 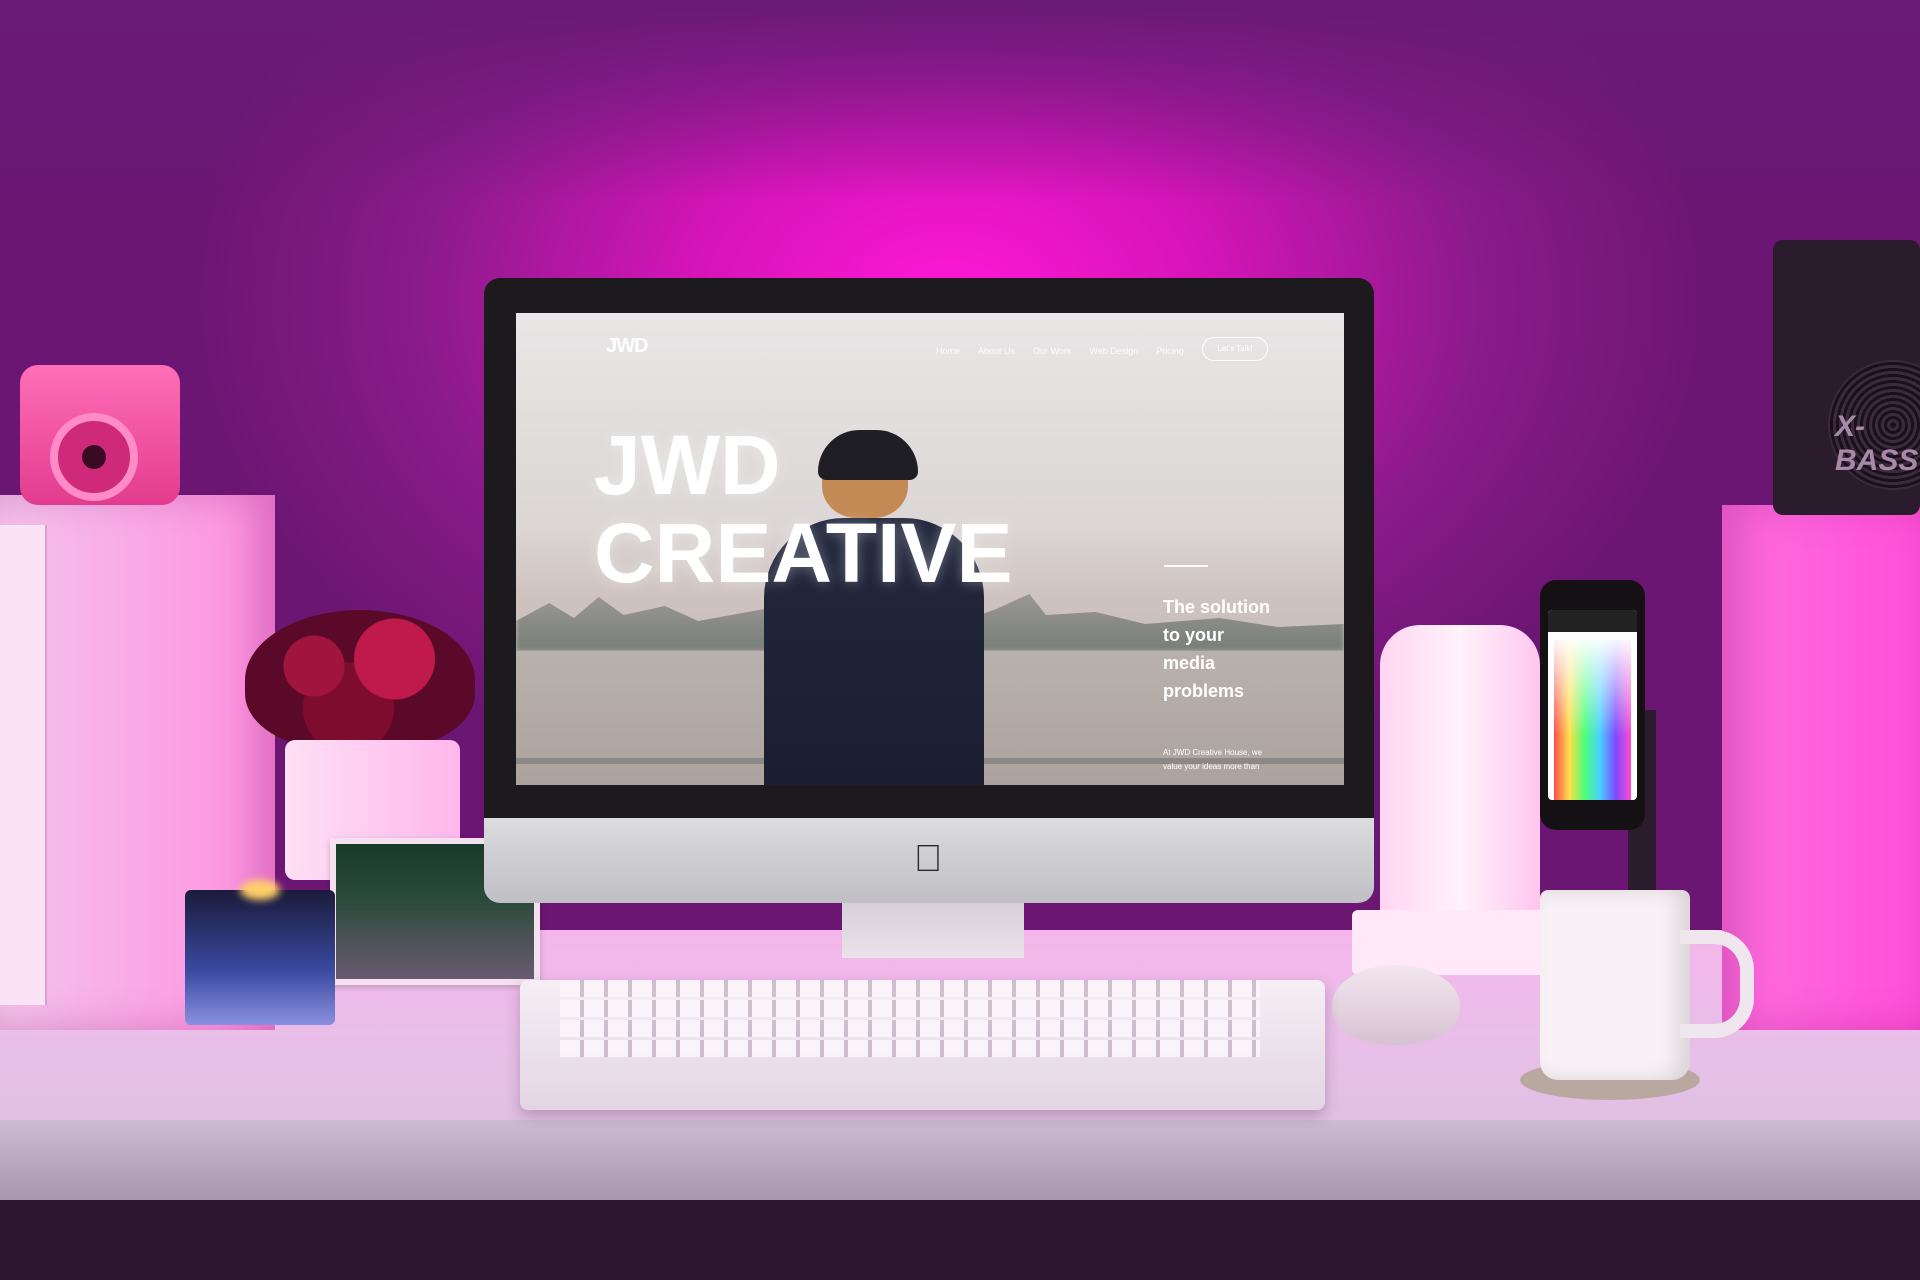 I want to click on hero-title: JWD CREATIVE, so click(x=854, y=509).